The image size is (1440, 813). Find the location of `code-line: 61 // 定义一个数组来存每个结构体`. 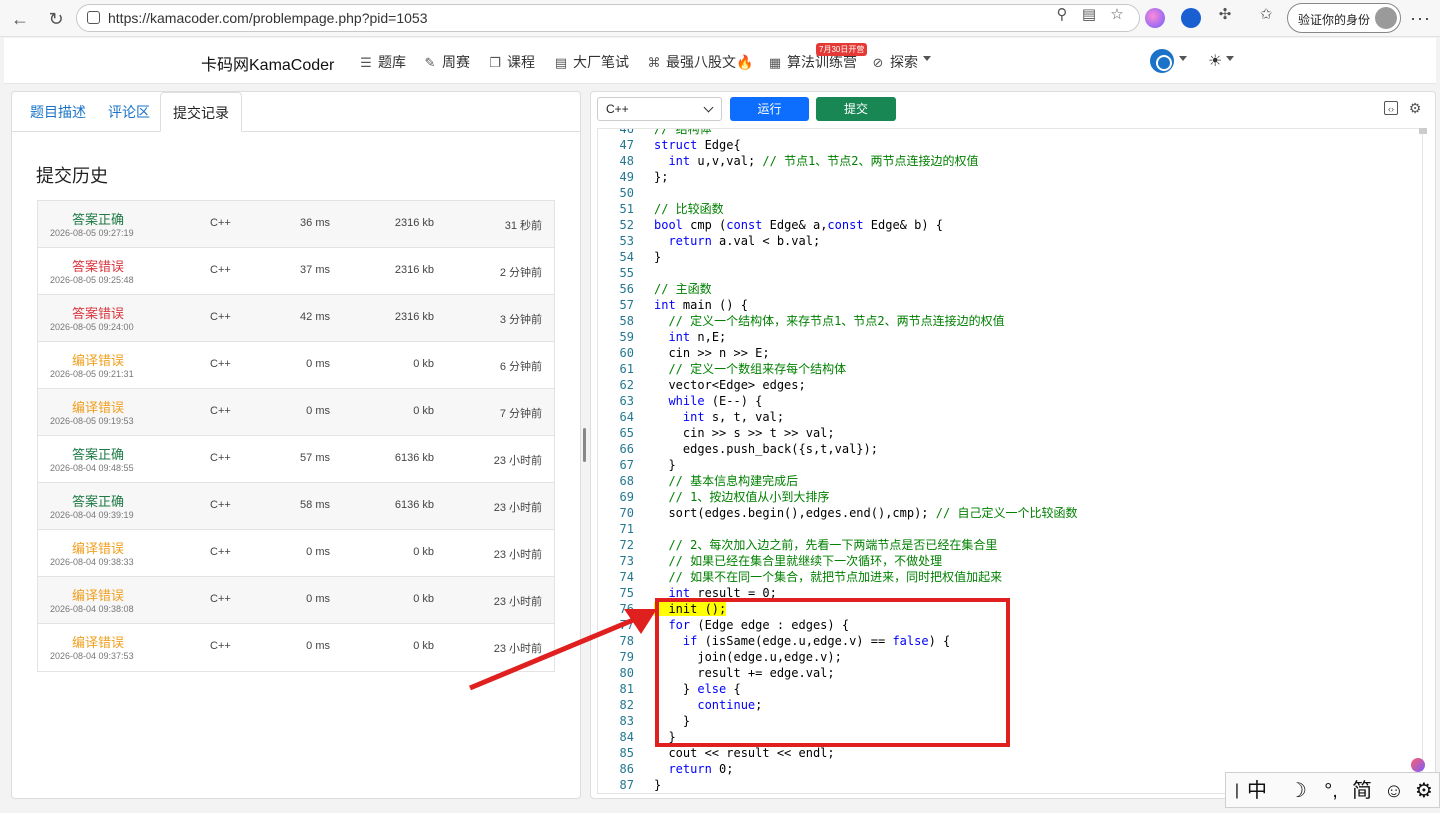

code-line: 61 // 定义一个数组来存每个结构体 is located at coordinates (1008, 369).